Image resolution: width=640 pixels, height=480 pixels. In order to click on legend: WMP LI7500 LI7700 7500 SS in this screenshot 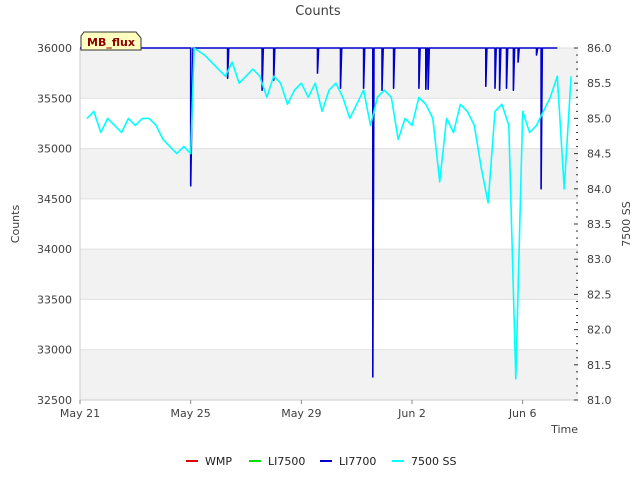, I will do `click(321, 461)`.